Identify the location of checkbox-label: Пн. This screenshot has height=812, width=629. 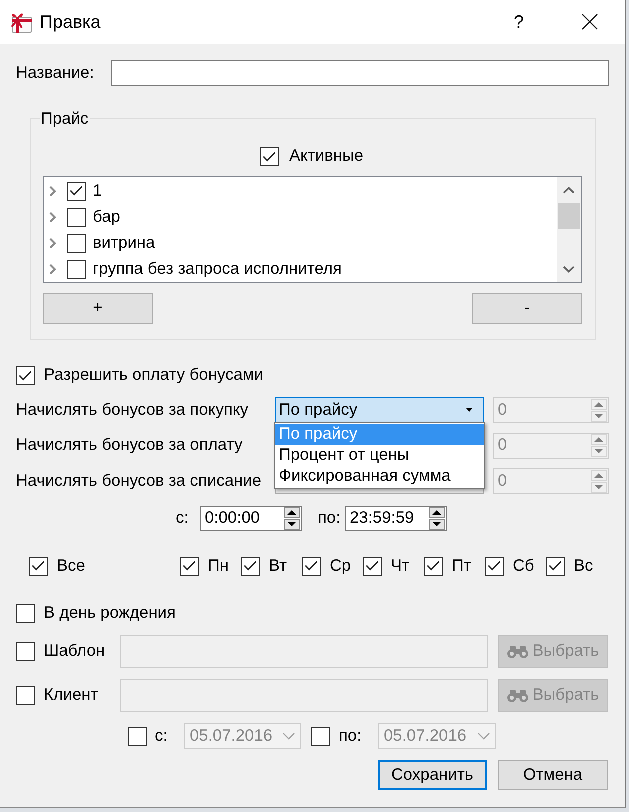
(218, 566).